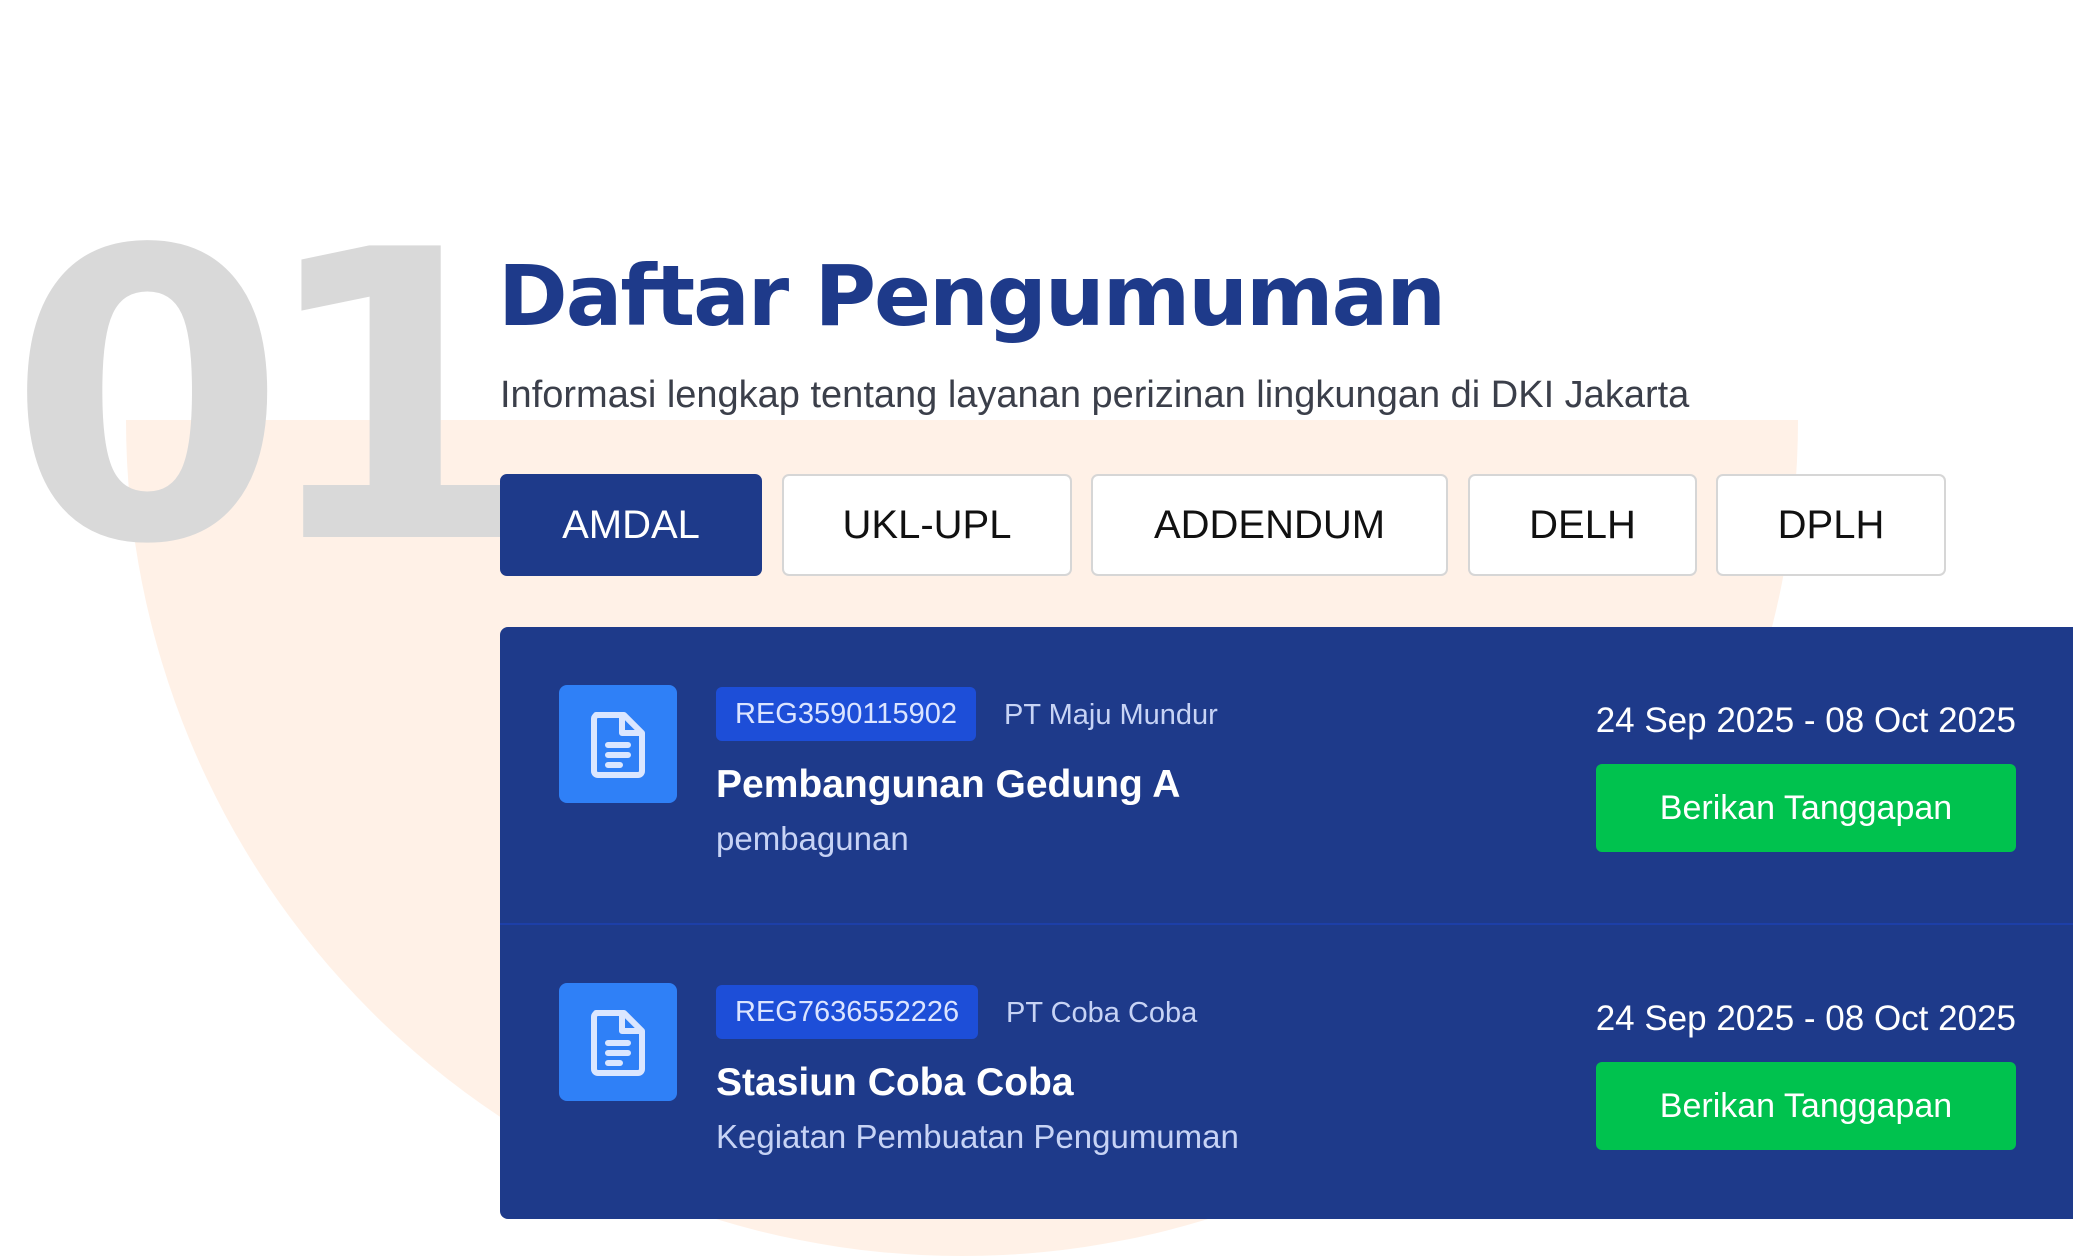 This screenshot has height=1256, width=2073. Describe the element at coordinates (948, 784) in the screenshot. I see `announcement-title: Pembangunan Gedung A` at that location.